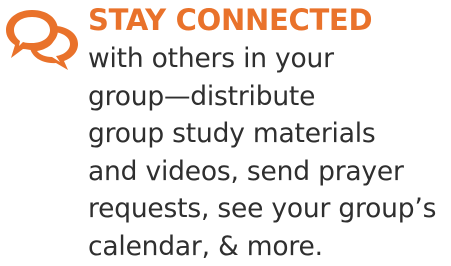  What do you see at coordinates (43, 40) in the screenshot?
I see `chat-bubbles-icon` at bounding box center [43, 40].